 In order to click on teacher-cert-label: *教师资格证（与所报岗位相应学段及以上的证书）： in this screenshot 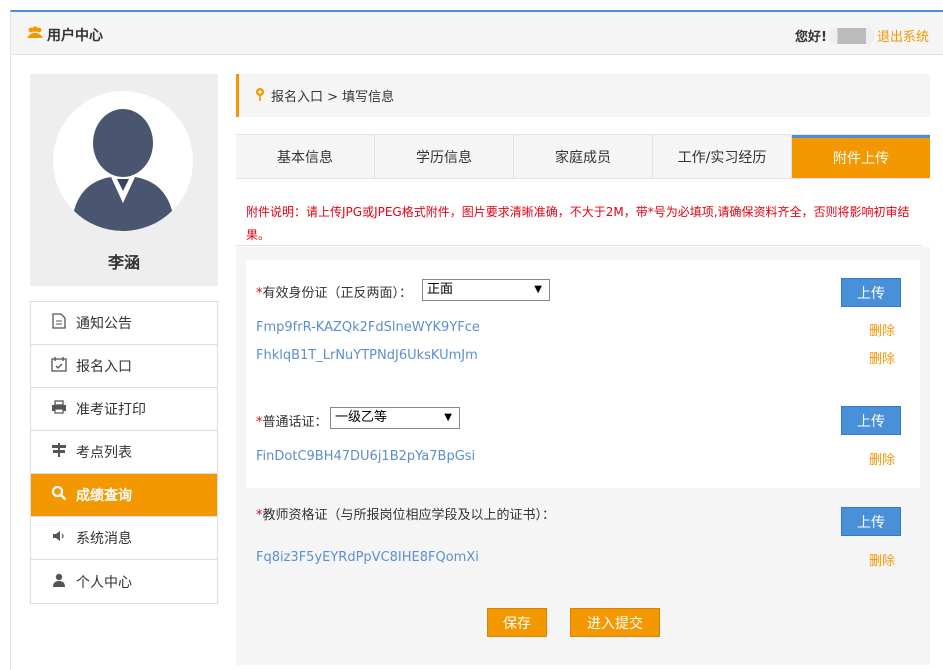, I will do `click(405, 513)`.